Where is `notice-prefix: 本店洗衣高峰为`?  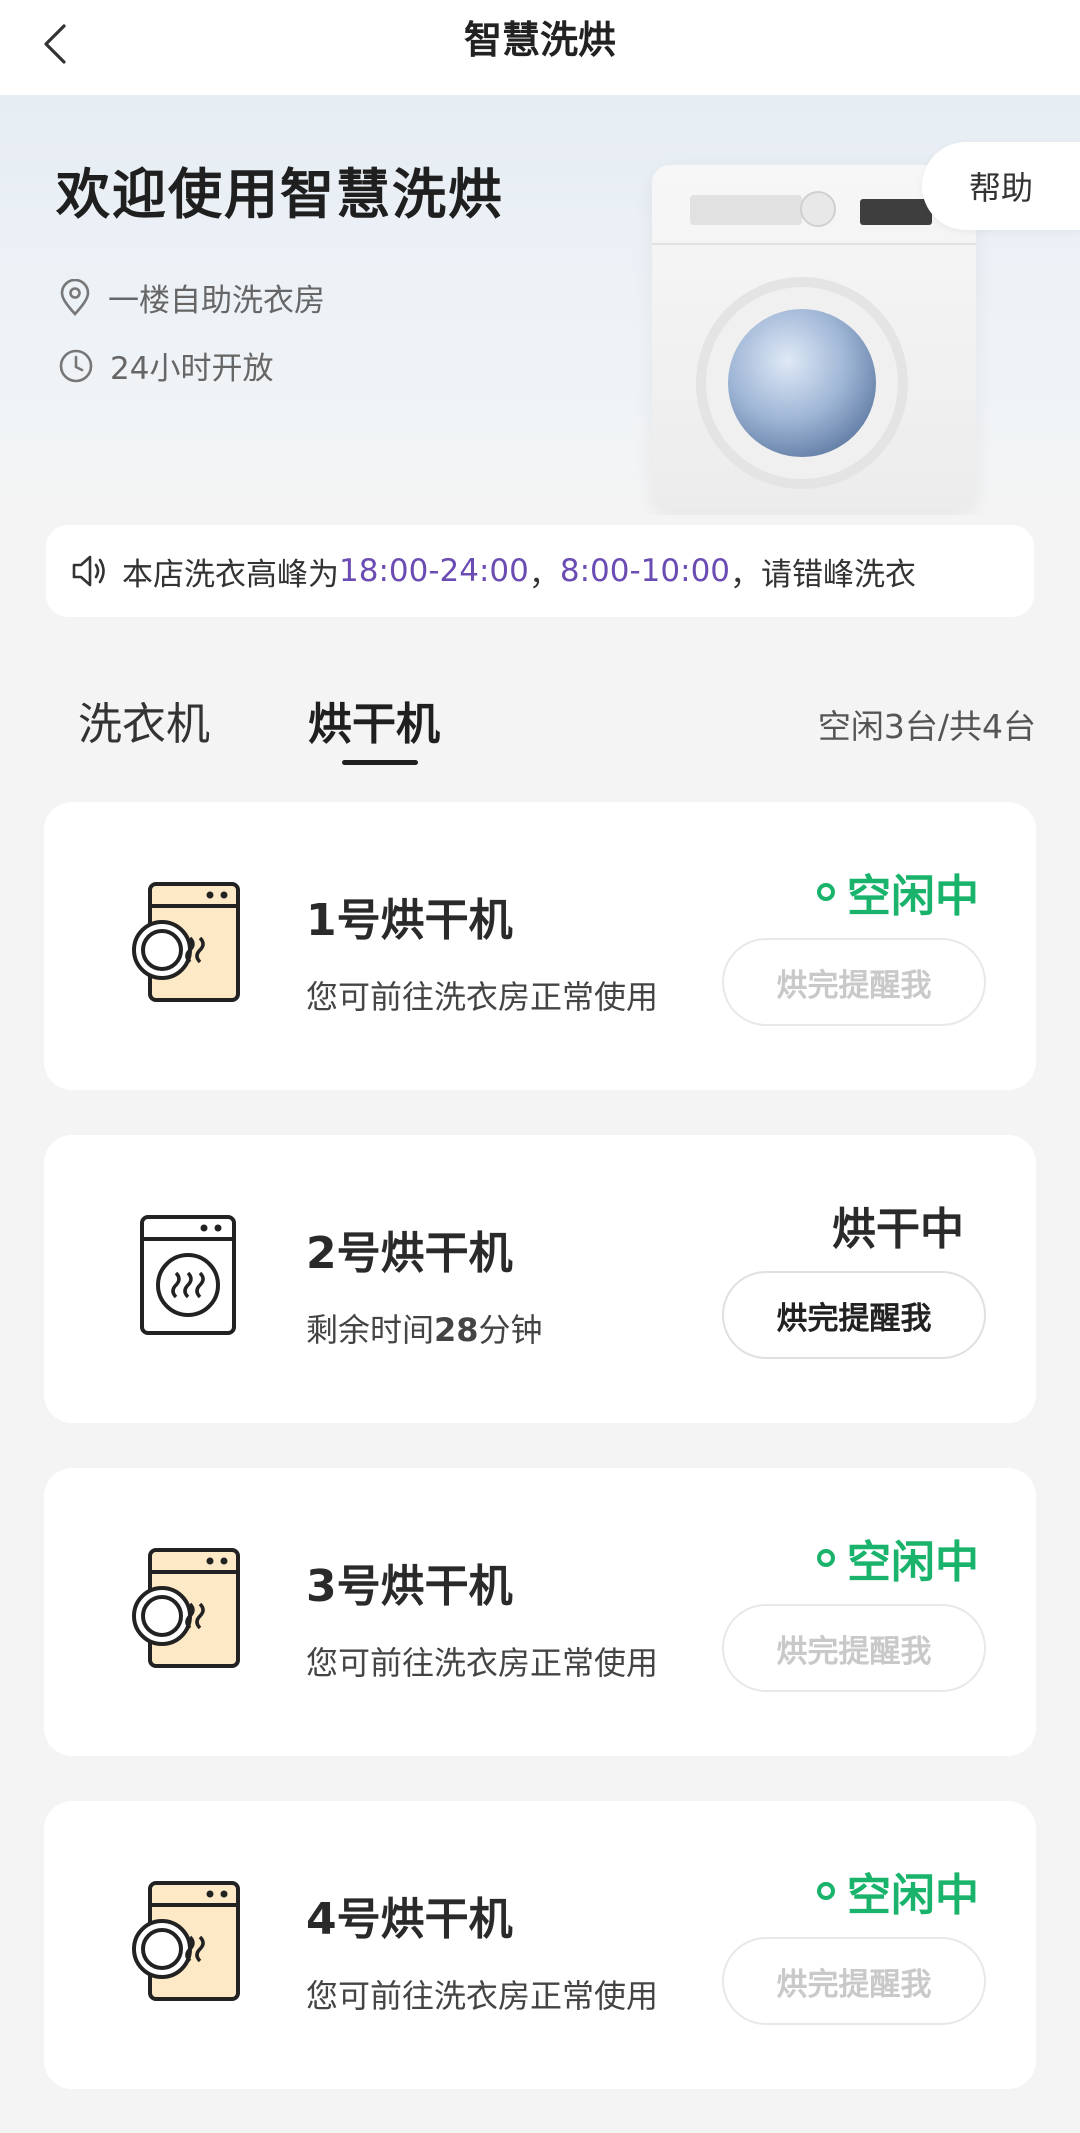 notice-prefix: 本店洗衣高峰为 is located at coordinates (230, 574).